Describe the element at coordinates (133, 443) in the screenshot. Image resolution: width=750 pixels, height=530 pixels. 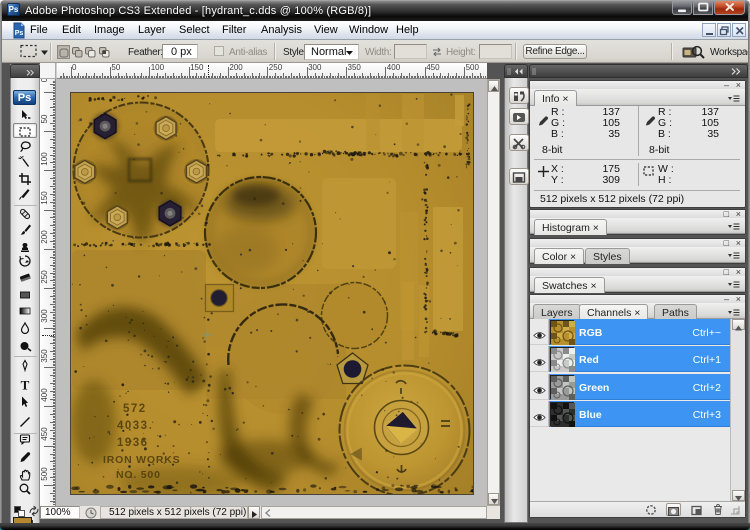
I see `svg-text: 1936` at that location.